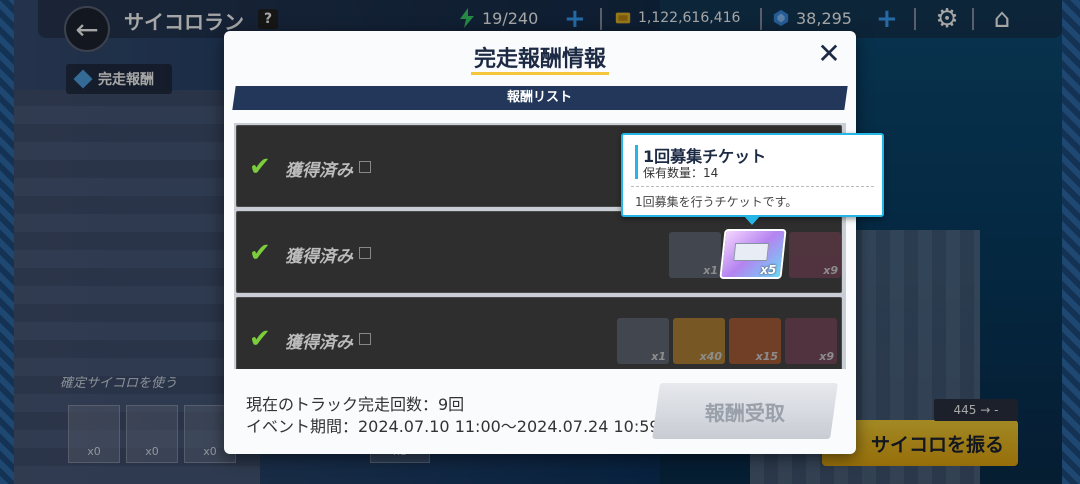 The width and height of the screenshot is (1080, 484). I want to click on modal-title: 完走報酬情報, so click(539, 59).